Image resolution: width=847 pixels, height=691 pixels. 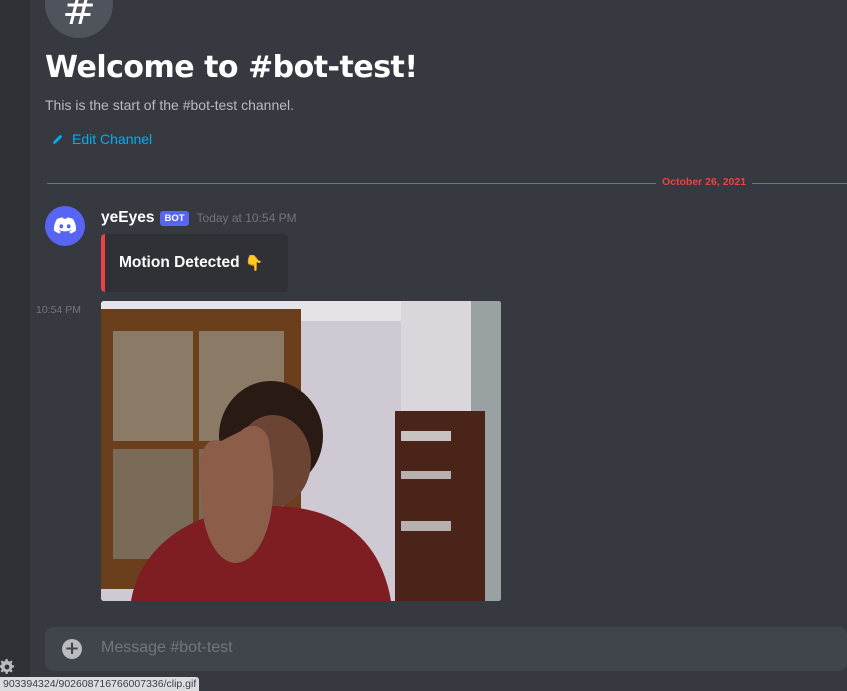 I want to click on message-embed: Motion Detected 👇, so click(x=194, y=263).